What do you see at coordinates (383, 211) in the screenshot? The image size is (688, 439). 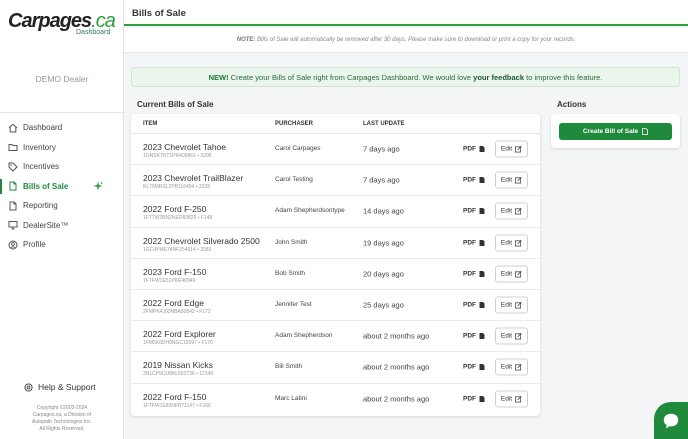 I see `last-update: 14 days ago` at bounding box center [383, 211].